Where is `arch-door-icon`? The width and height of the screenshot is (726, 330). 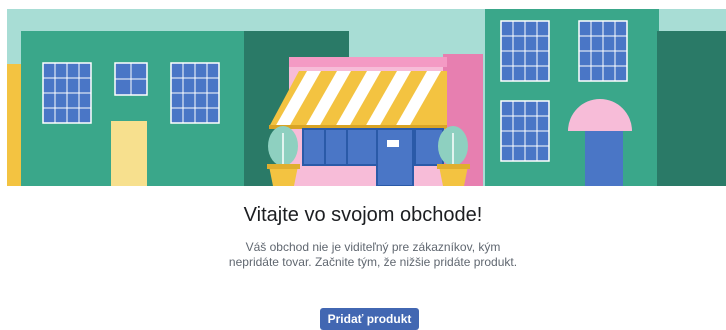
arch-door-icon is located at coordinates (604, 156).